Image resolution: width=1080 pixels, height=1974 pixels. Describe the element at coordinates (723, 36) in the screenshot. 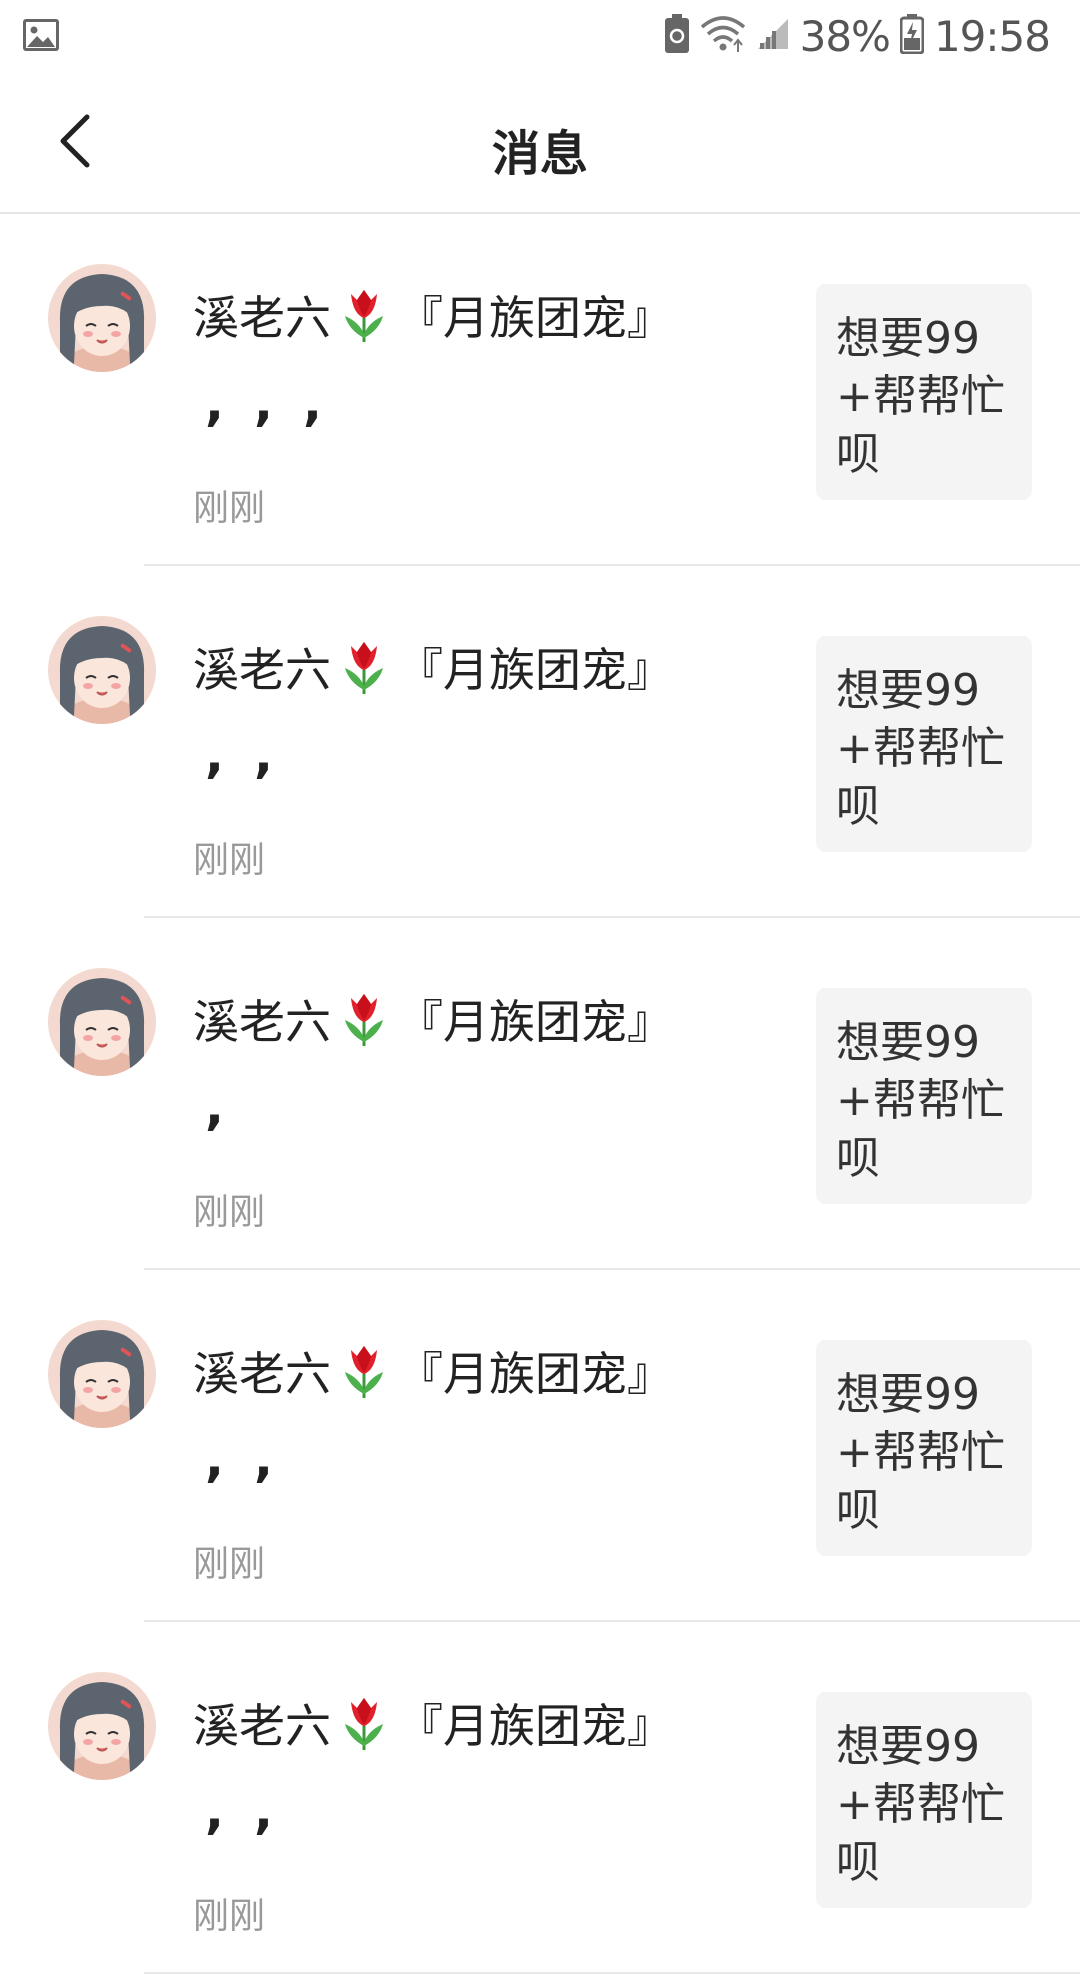

I see `wifi-icon` at that location.